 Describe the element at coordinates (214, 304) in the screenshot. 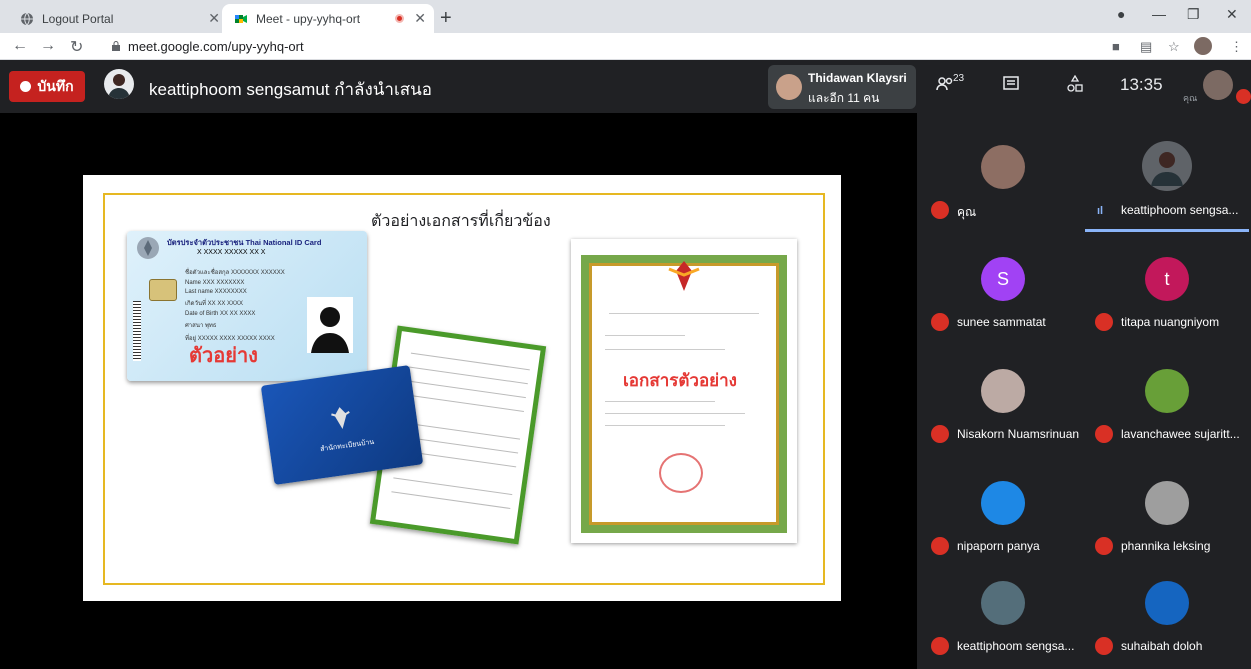

I see `id-card-line: เกิดวันที่ XX XX XXXX` at that location.